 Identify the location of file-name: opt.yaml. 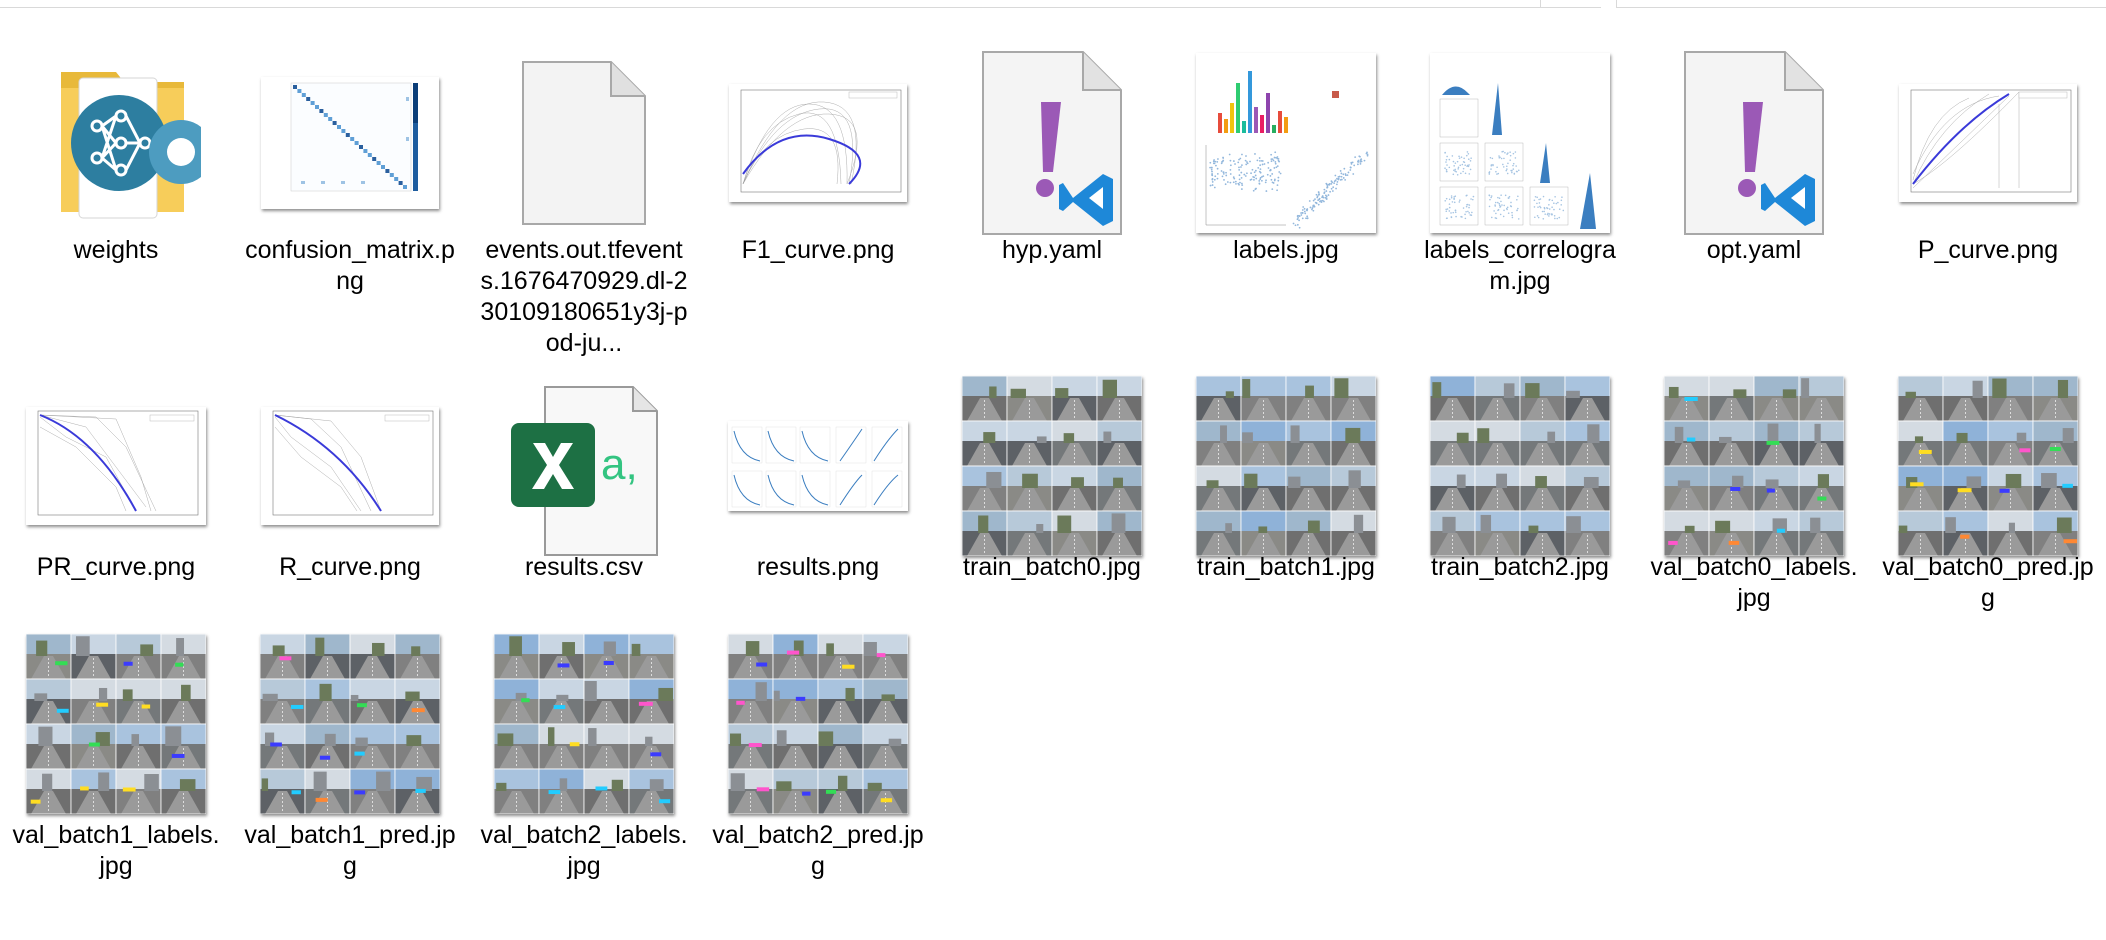
(1754, 250).